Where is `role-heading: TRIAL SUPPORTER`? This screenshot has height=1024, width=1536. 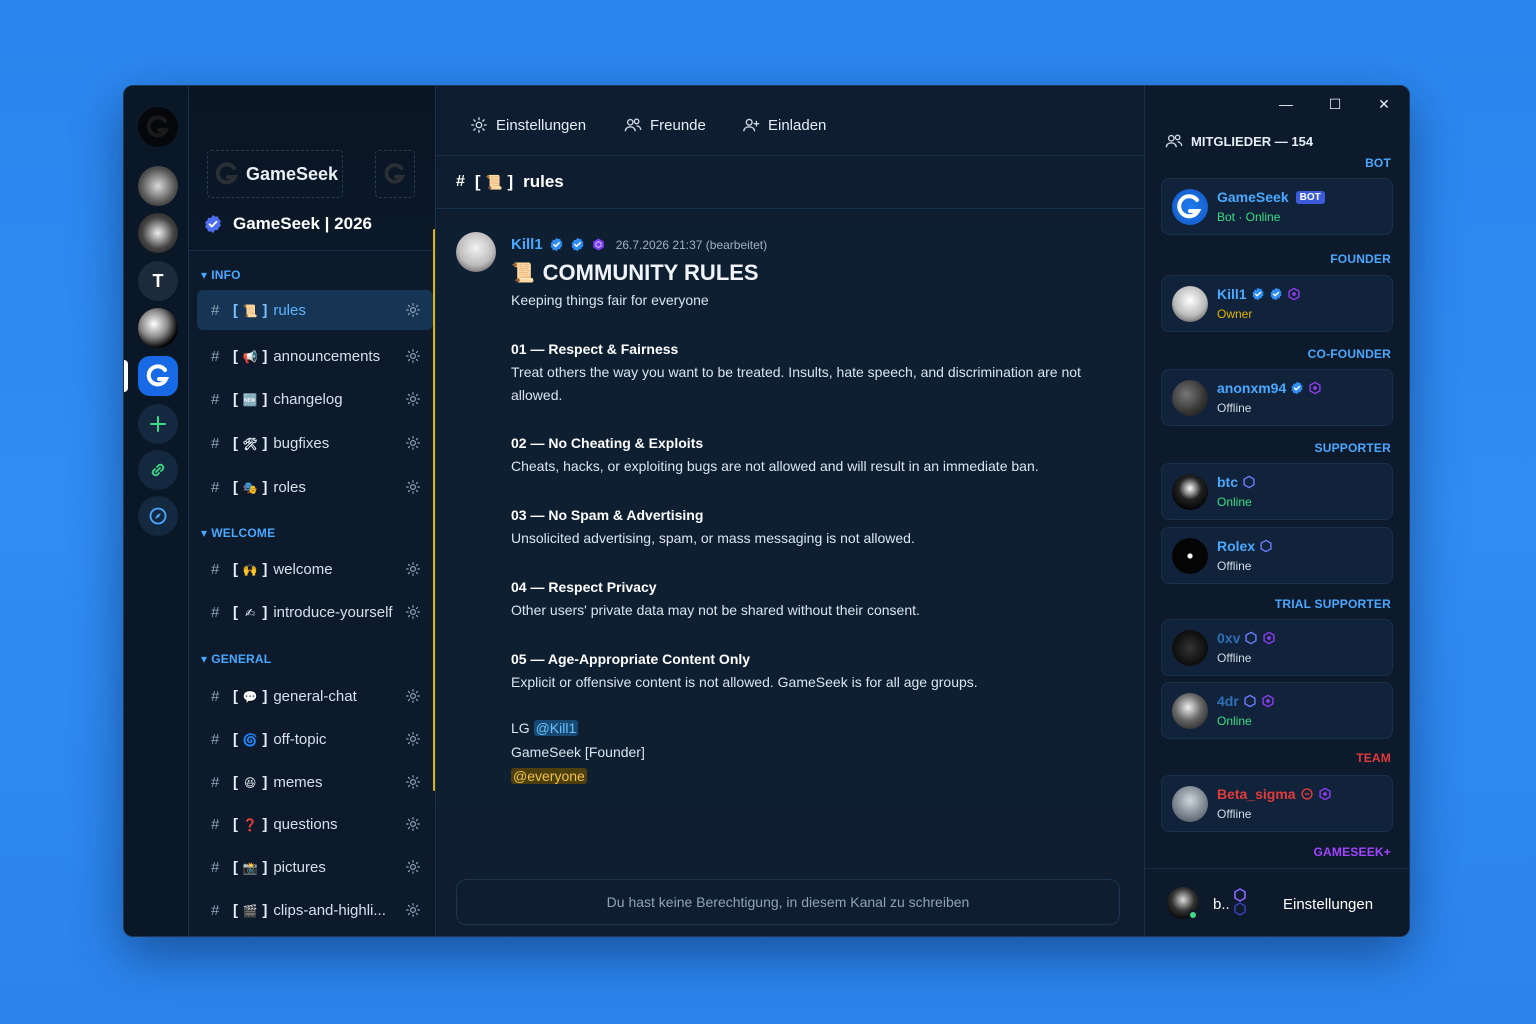
role-heading: TRIAL SUPPORTER is located at coordinates (1332, 604).